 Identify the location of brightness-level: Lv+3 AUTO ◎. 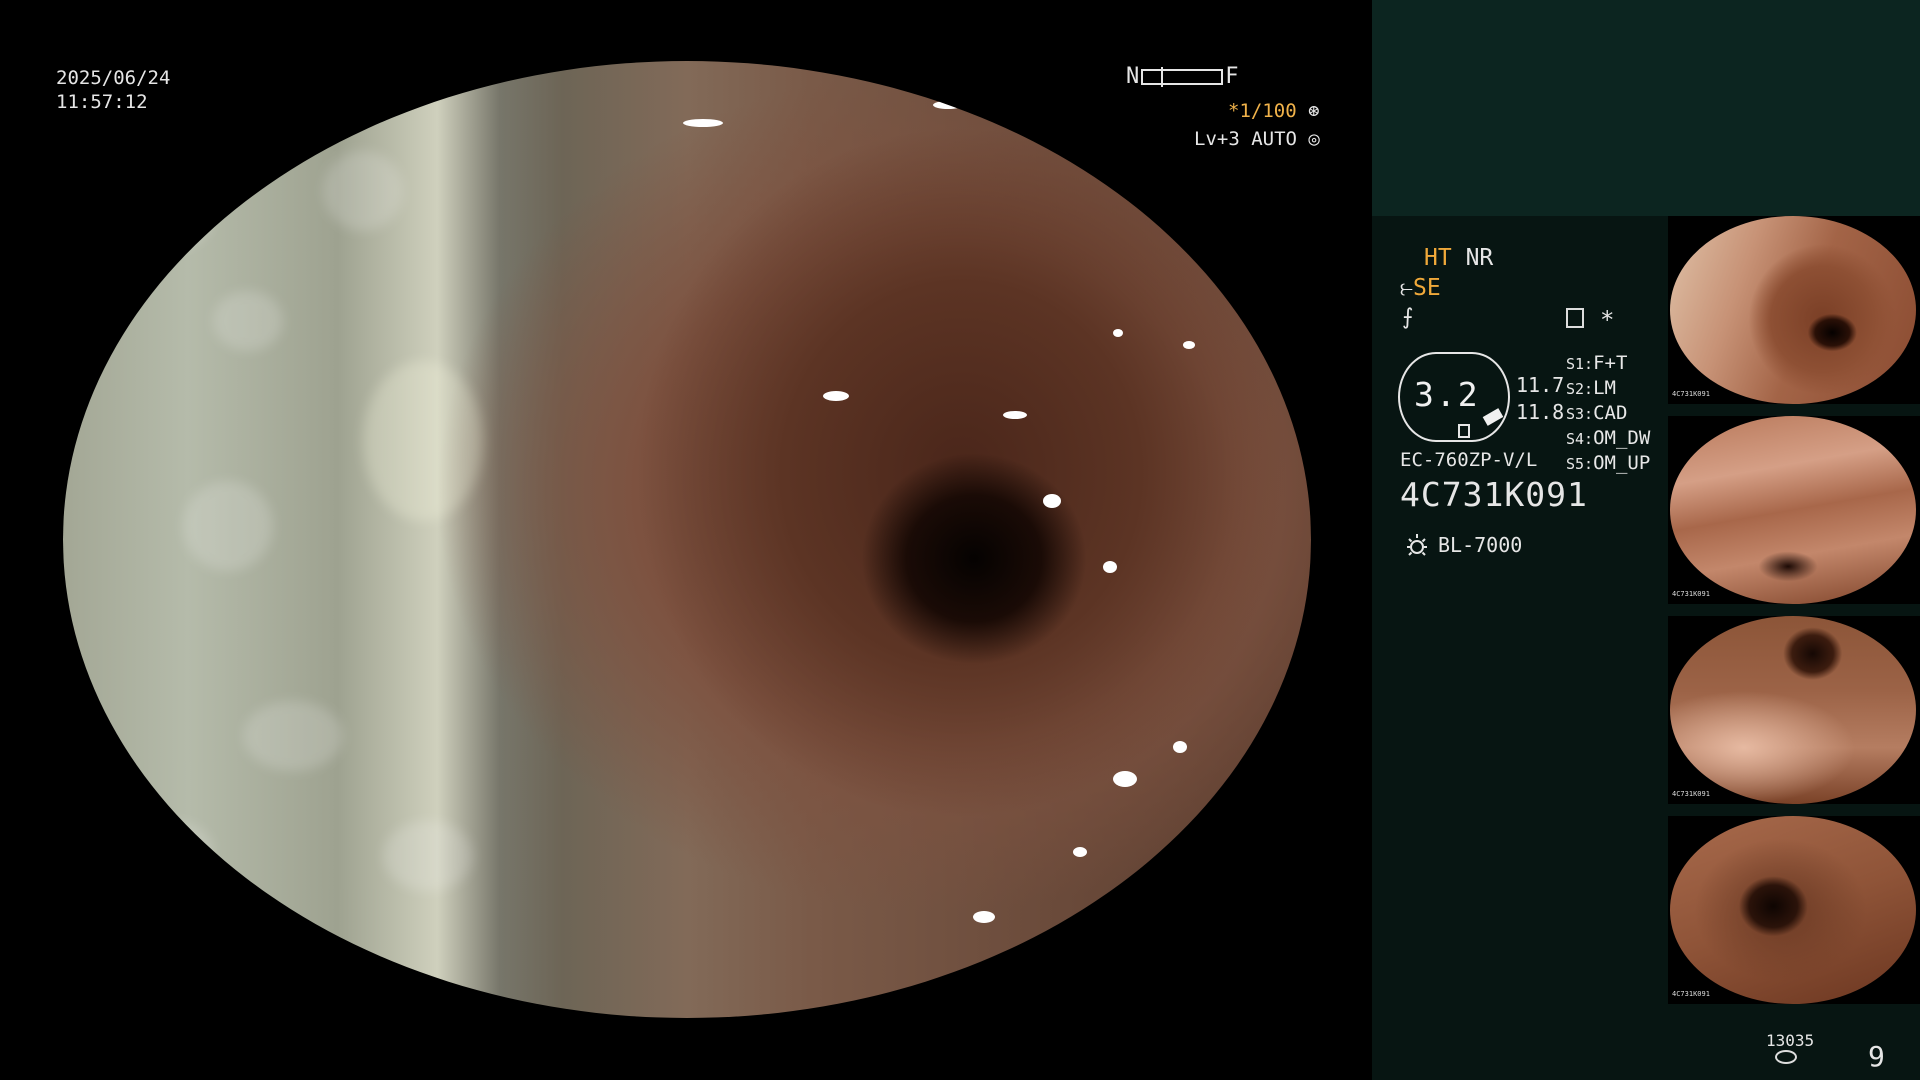
(1257, 139).